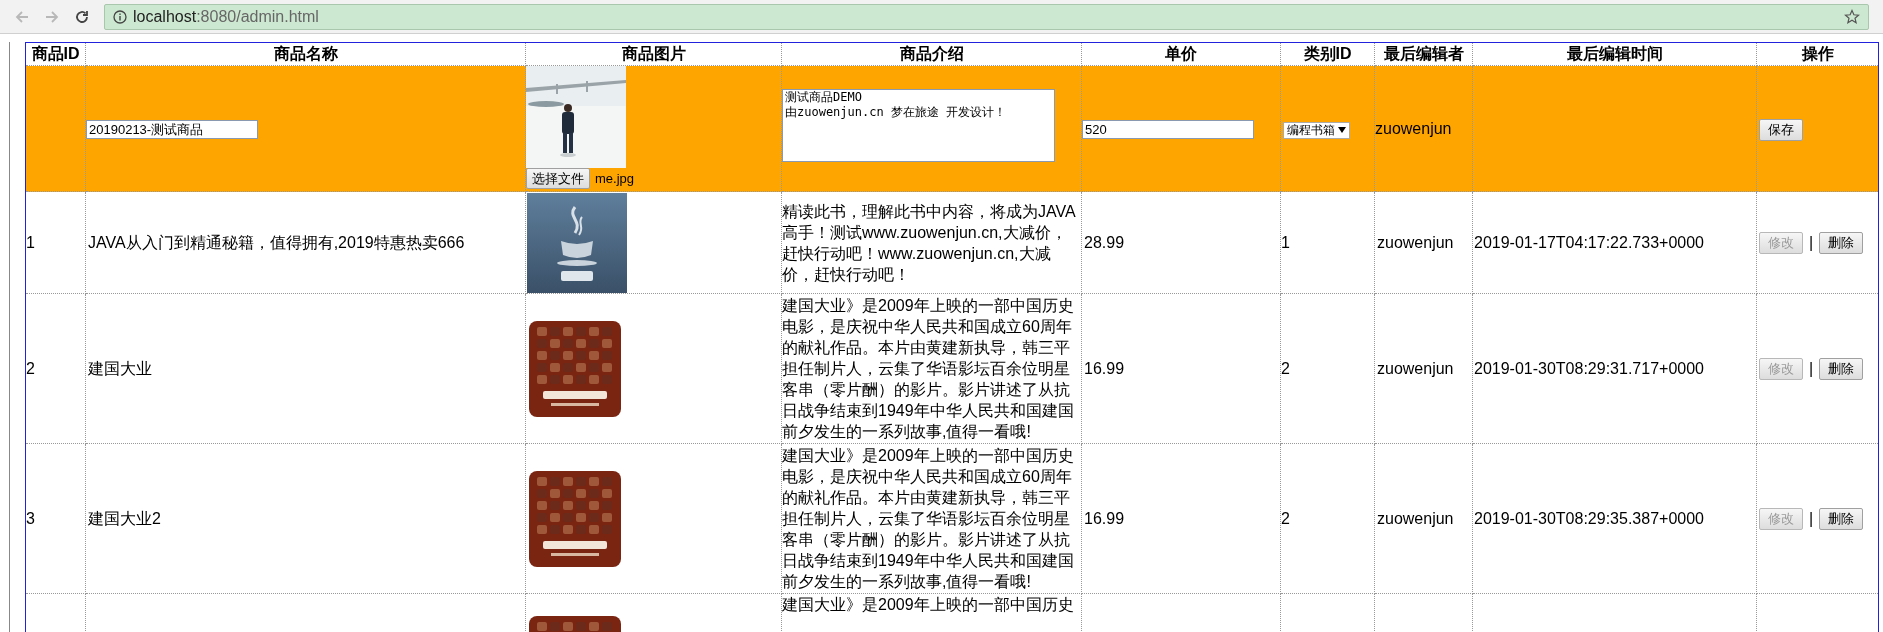 Image resolution: width=1883 pixels, height=632 pixels. I want to click on product-name: JAVA从入门到精通秘籍，值得拥有,2019特惠热卖666, so click(276, 242).